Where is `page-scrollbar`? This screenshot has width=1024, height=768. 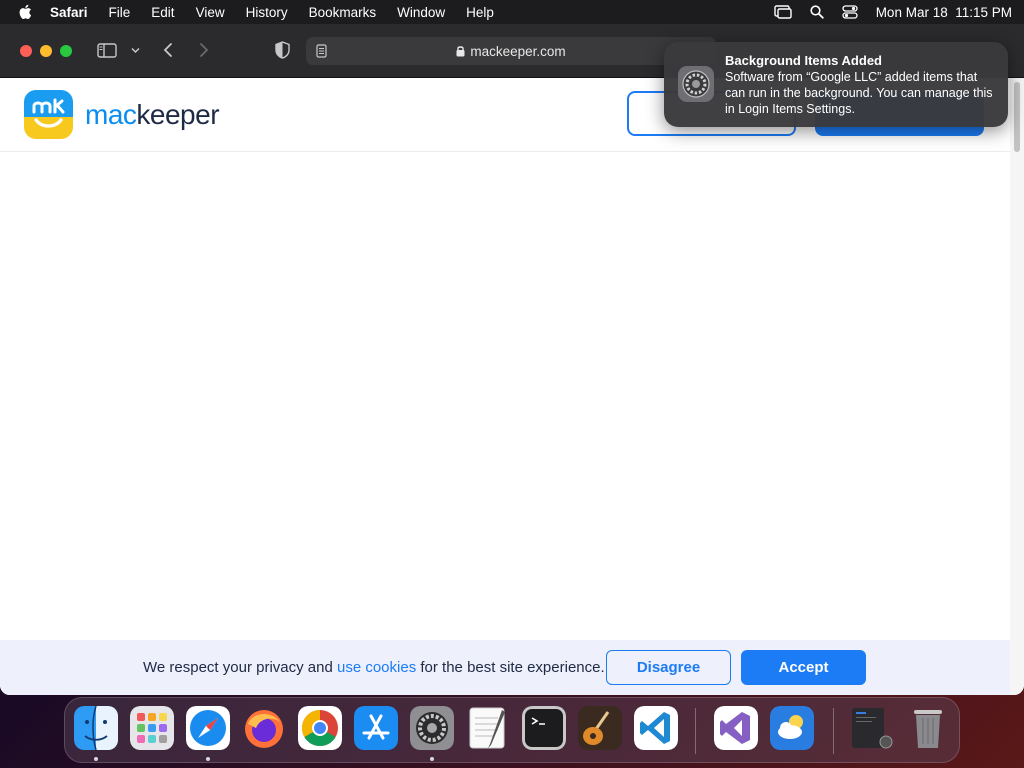
page-scrollbar is located at coordinates (1017, 386).